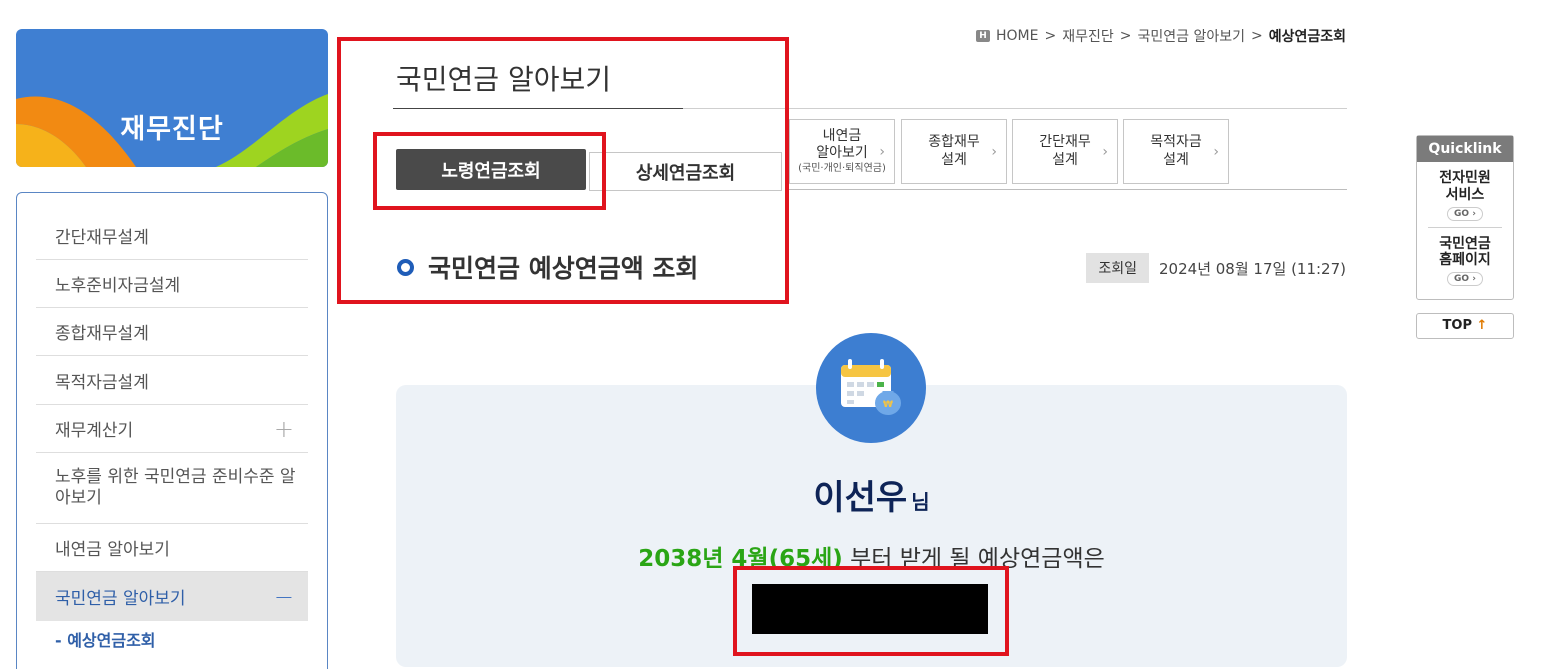  I want to click on home-icon: H, so click(983, 36).